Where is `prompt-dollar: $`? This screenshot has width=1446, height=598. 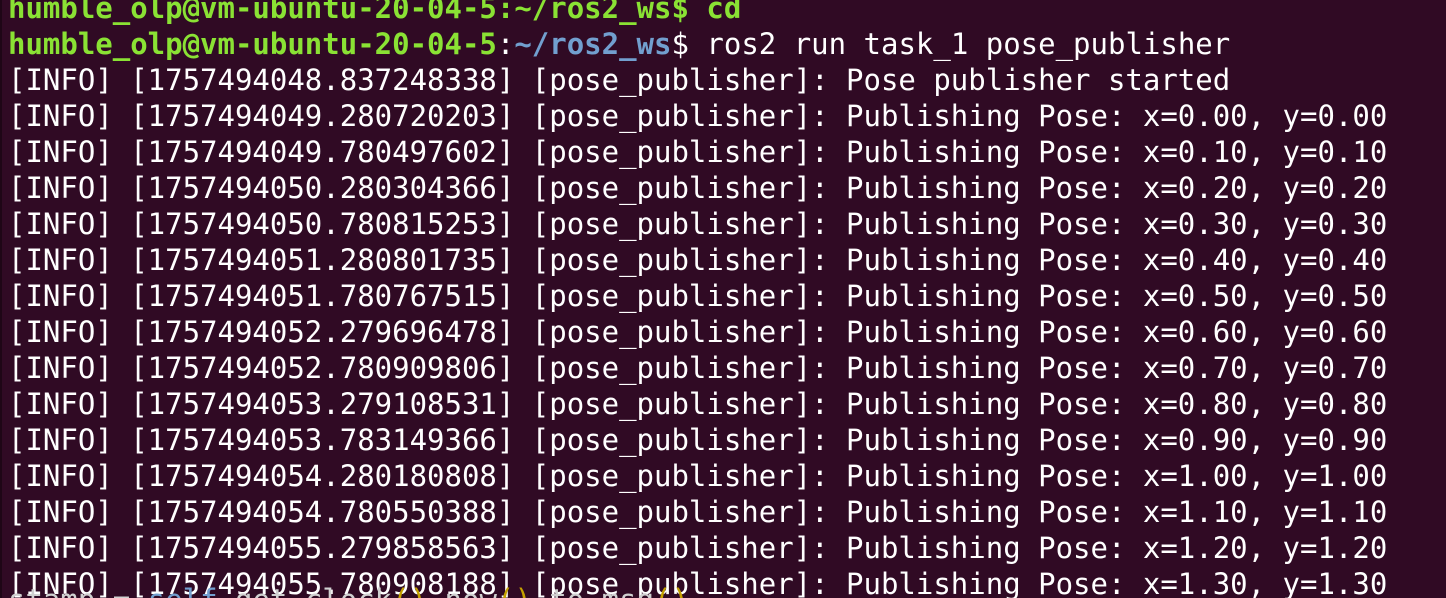
prompt-dollar: $ is located at coordinates (680, 44).